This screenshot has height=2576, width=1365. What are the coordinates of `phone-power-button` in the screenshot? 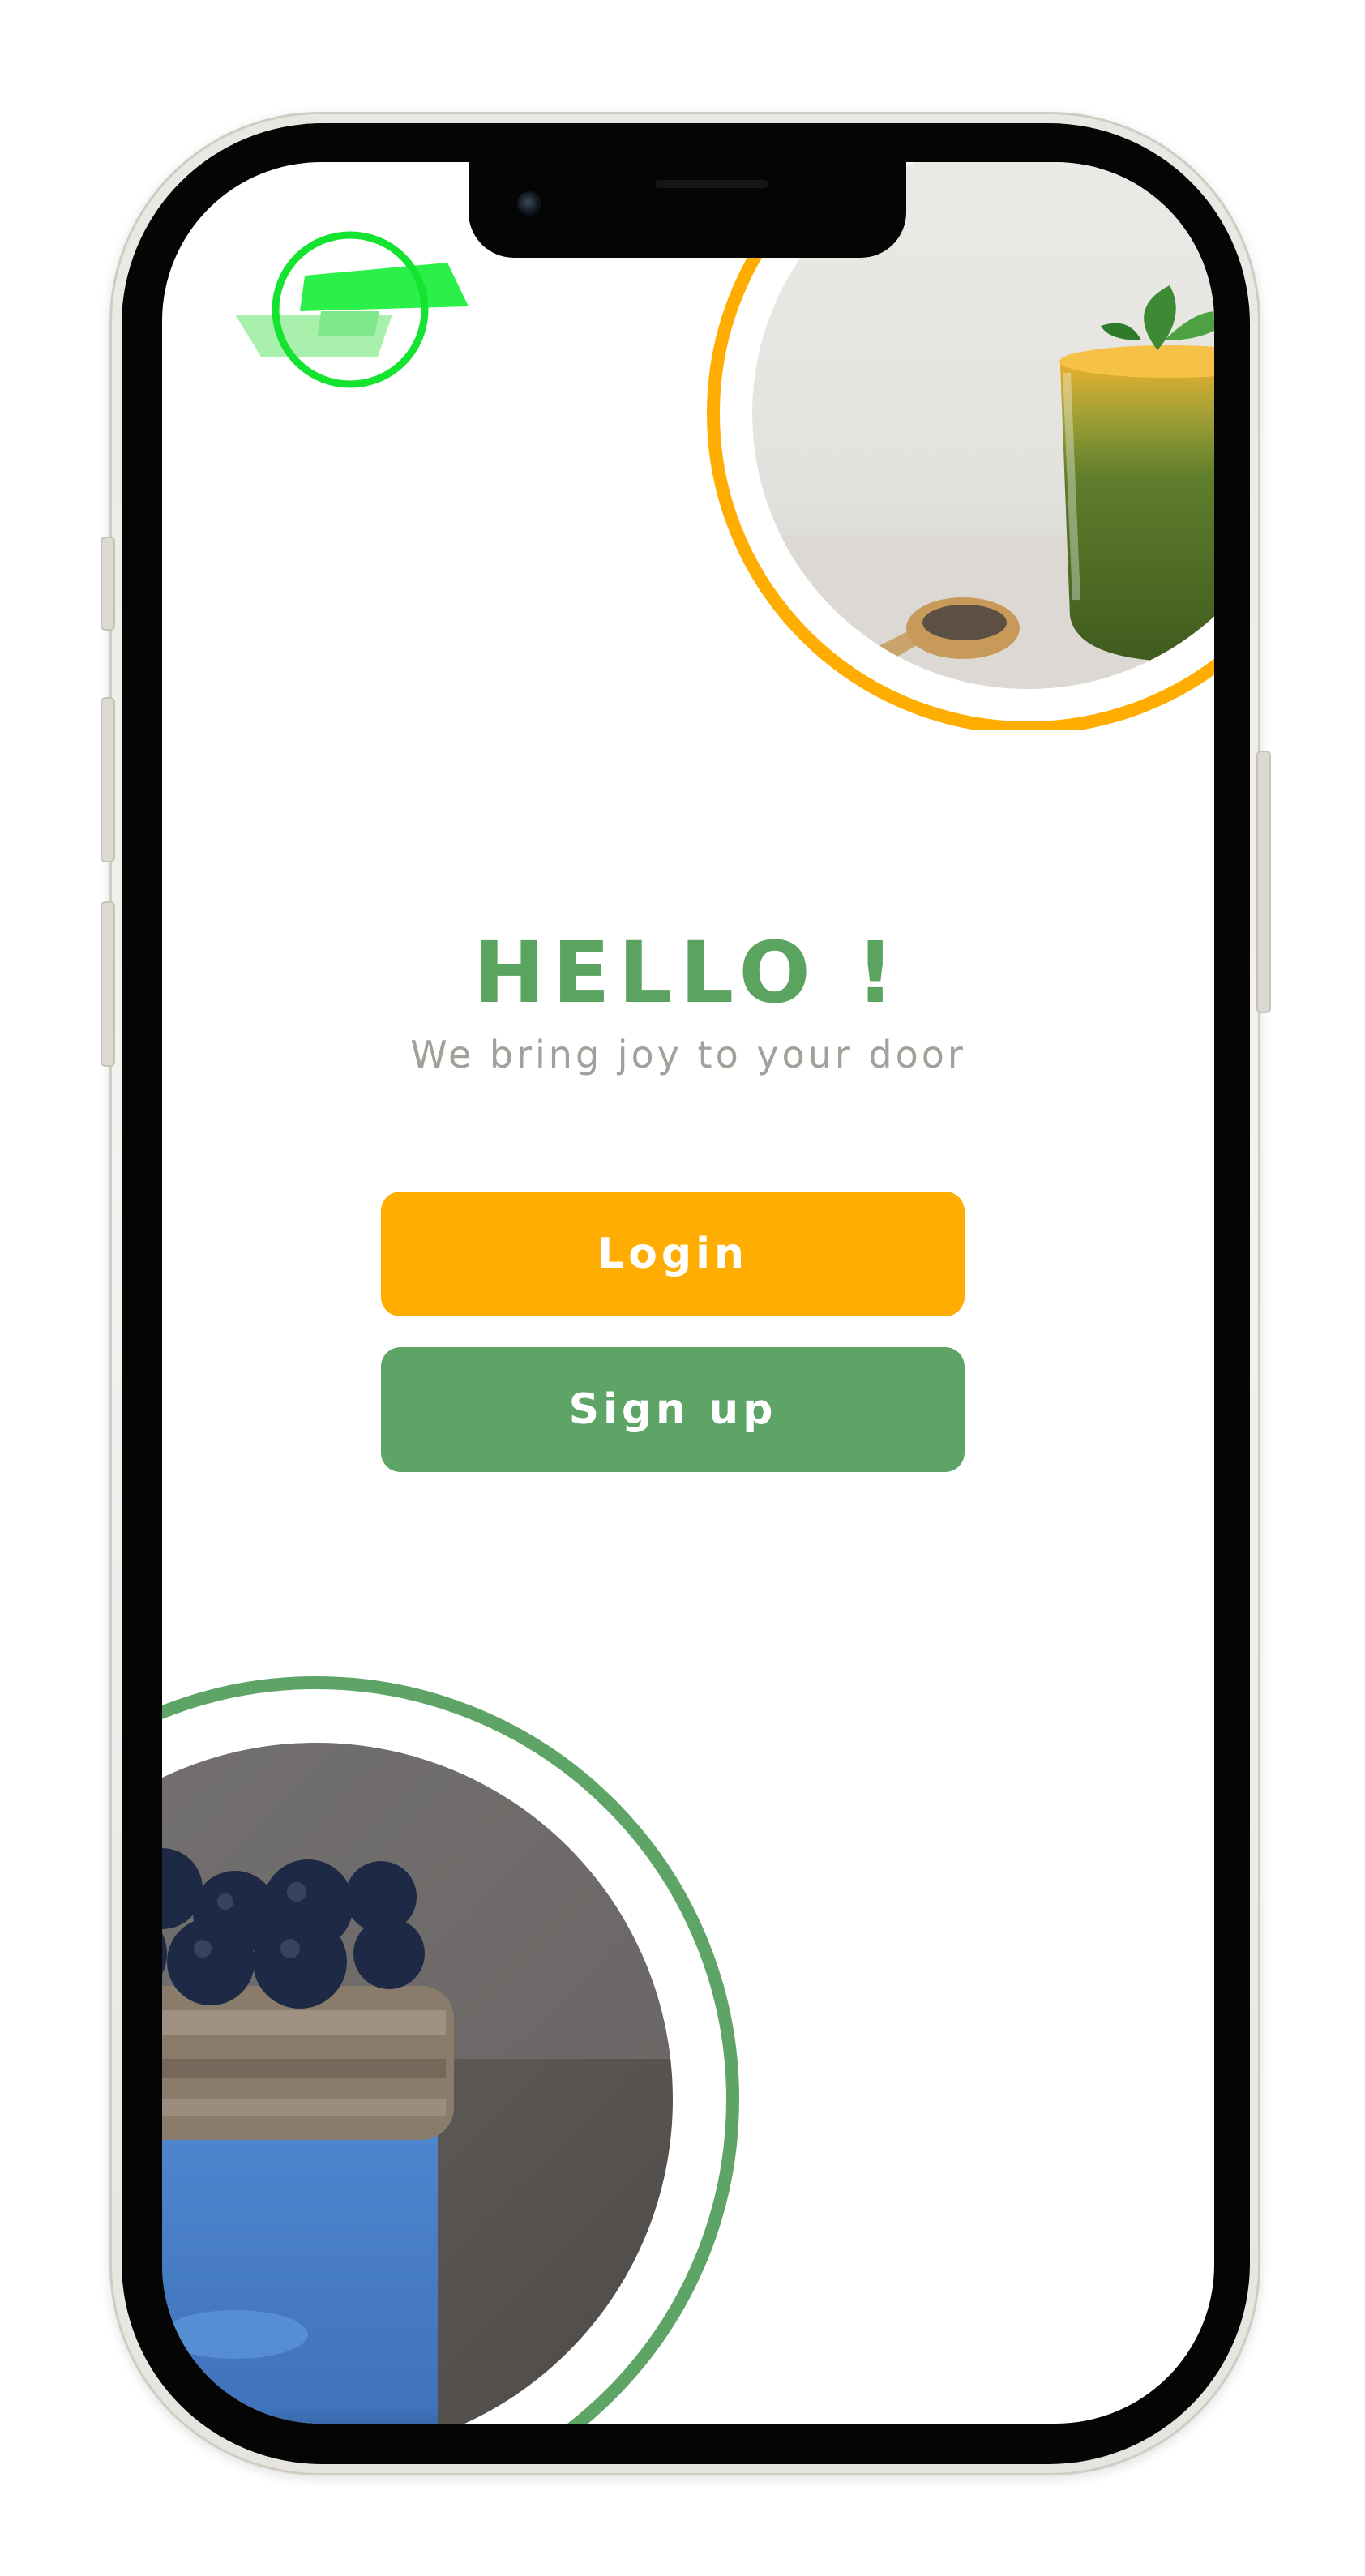 It's located at (1263, 882).